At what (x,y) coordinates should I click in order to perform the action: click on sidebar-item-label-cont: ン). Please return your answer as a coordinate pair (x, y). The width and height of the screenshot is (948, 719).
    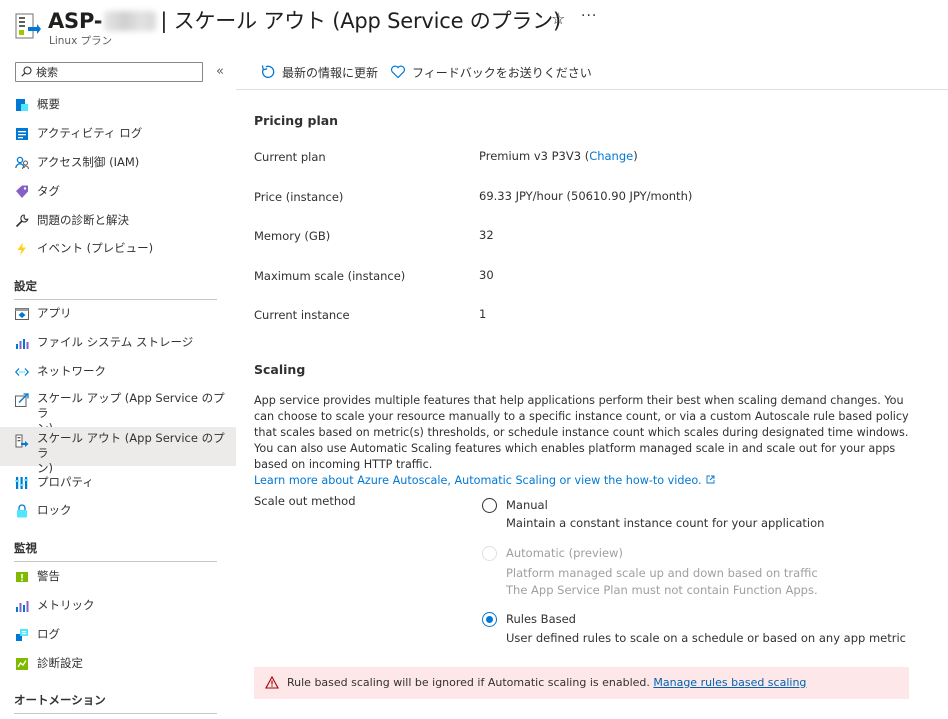
    Looking at the image, I should click on (45, 468).